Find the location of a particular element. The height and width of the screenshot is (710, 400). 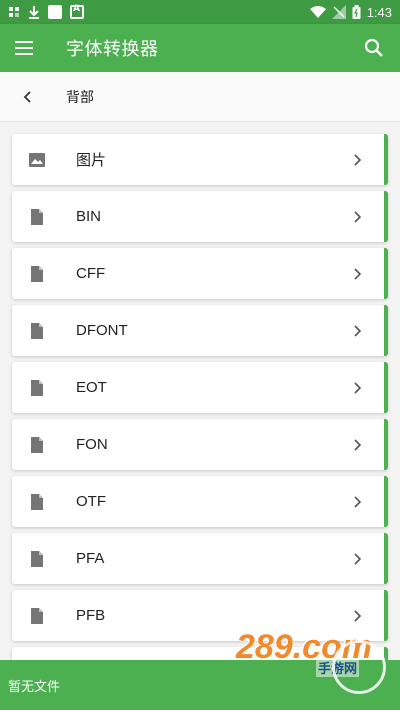

search-icon is located at coordinates (374, 48).